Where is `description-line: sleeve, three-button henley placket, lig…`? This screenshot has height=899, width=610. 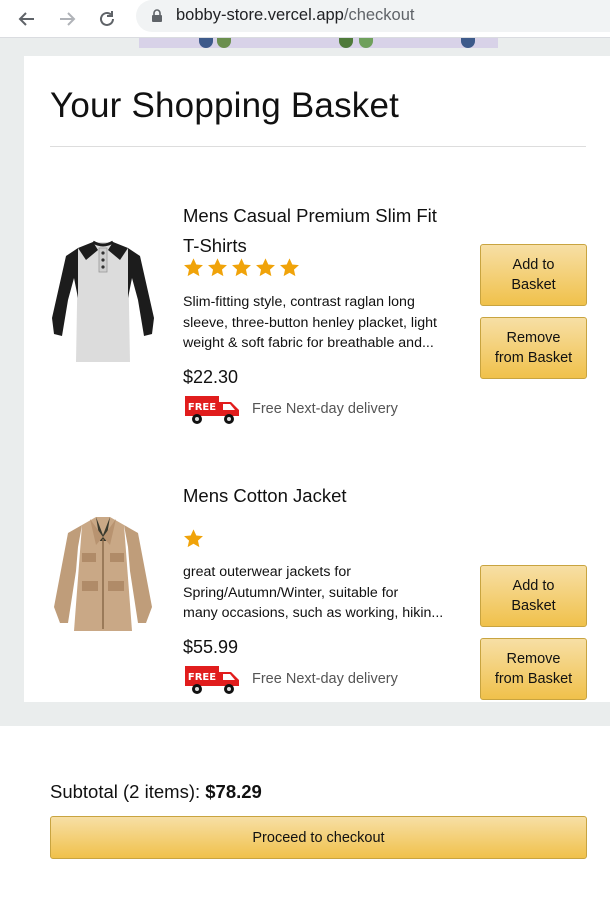 description-line: sleeve, three-button henley placket, lig… is located at coordinates (310, 322).